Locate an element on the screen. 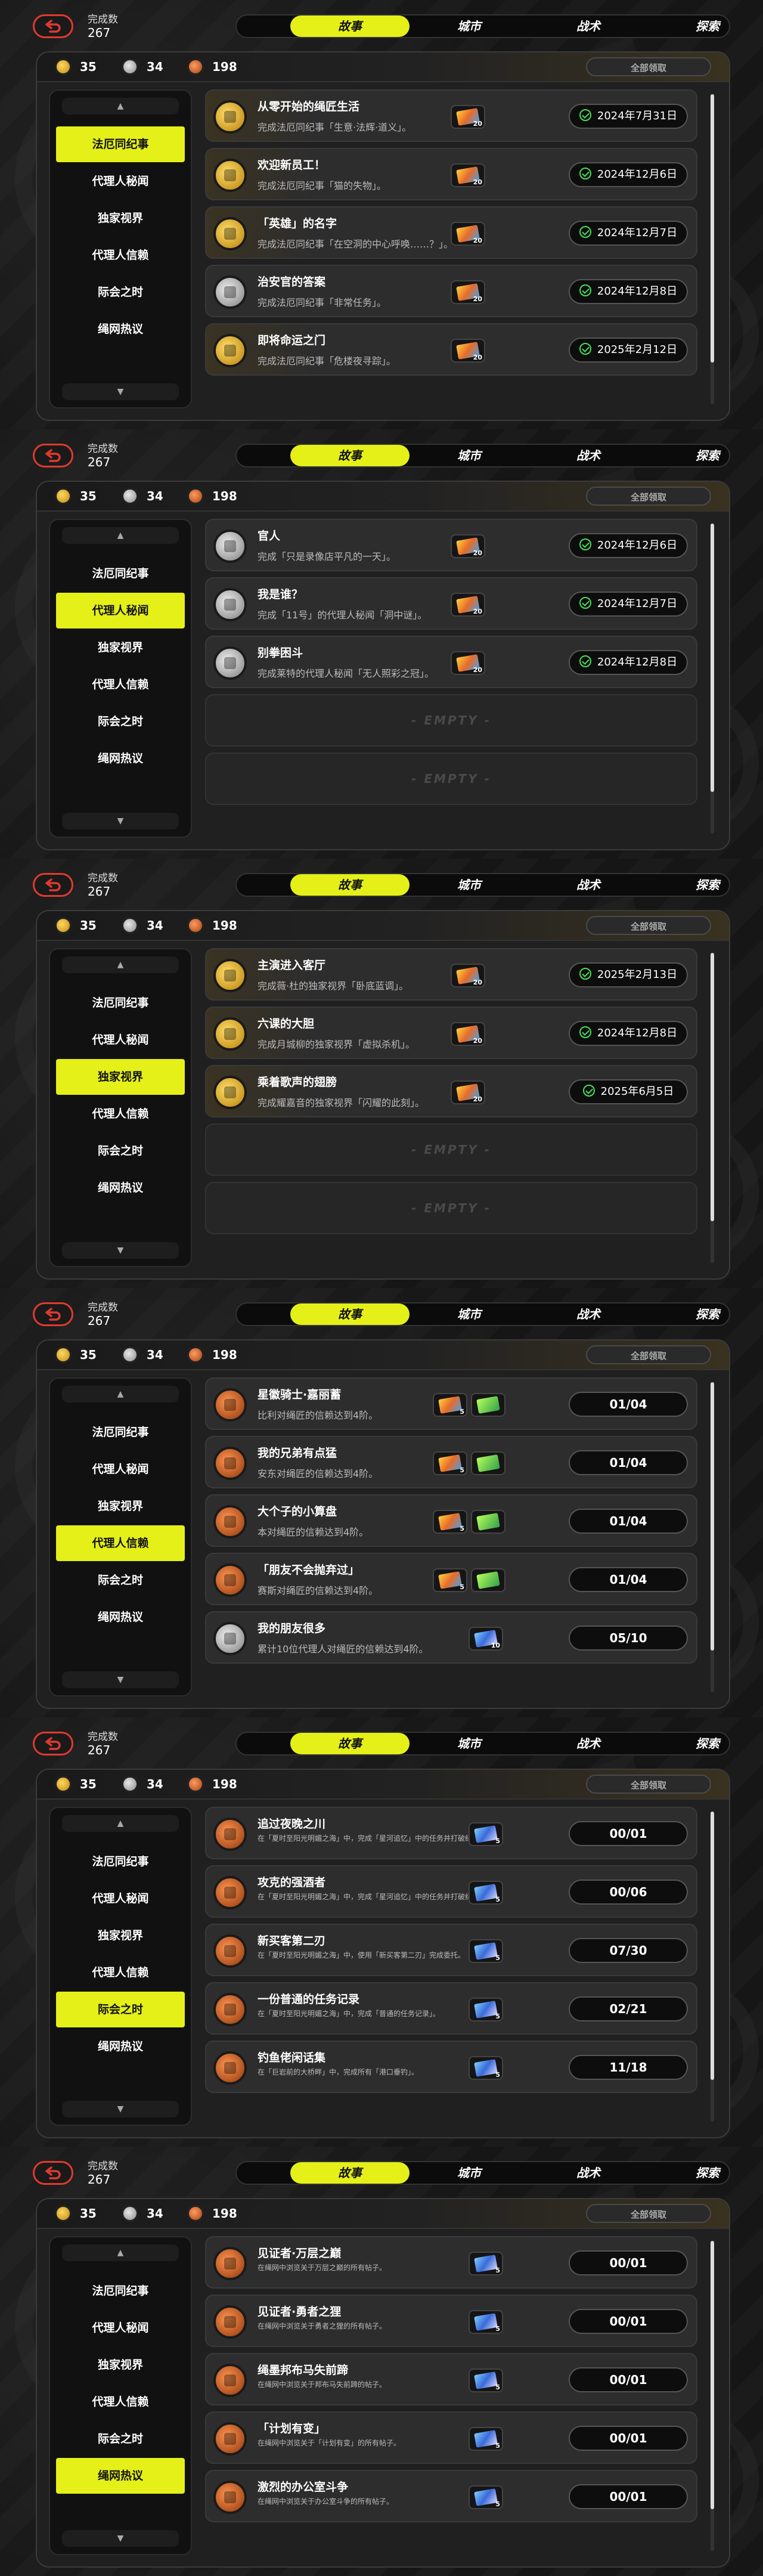  achievement-card: 「计划有变」 在绳网中浏览关于「计划有变」的所有帖子。 5 00/01 is located at coordinates (451, 2437).